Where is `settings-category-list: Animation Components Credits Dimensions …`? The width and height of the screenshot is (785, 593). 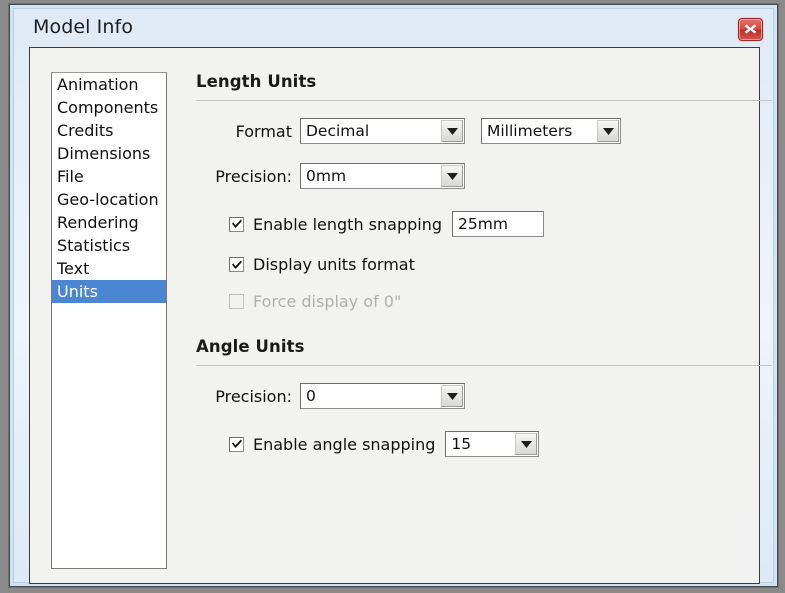 settings-category-list: Animation Components Credits Dimensions … is located at coordinates (109, 320).